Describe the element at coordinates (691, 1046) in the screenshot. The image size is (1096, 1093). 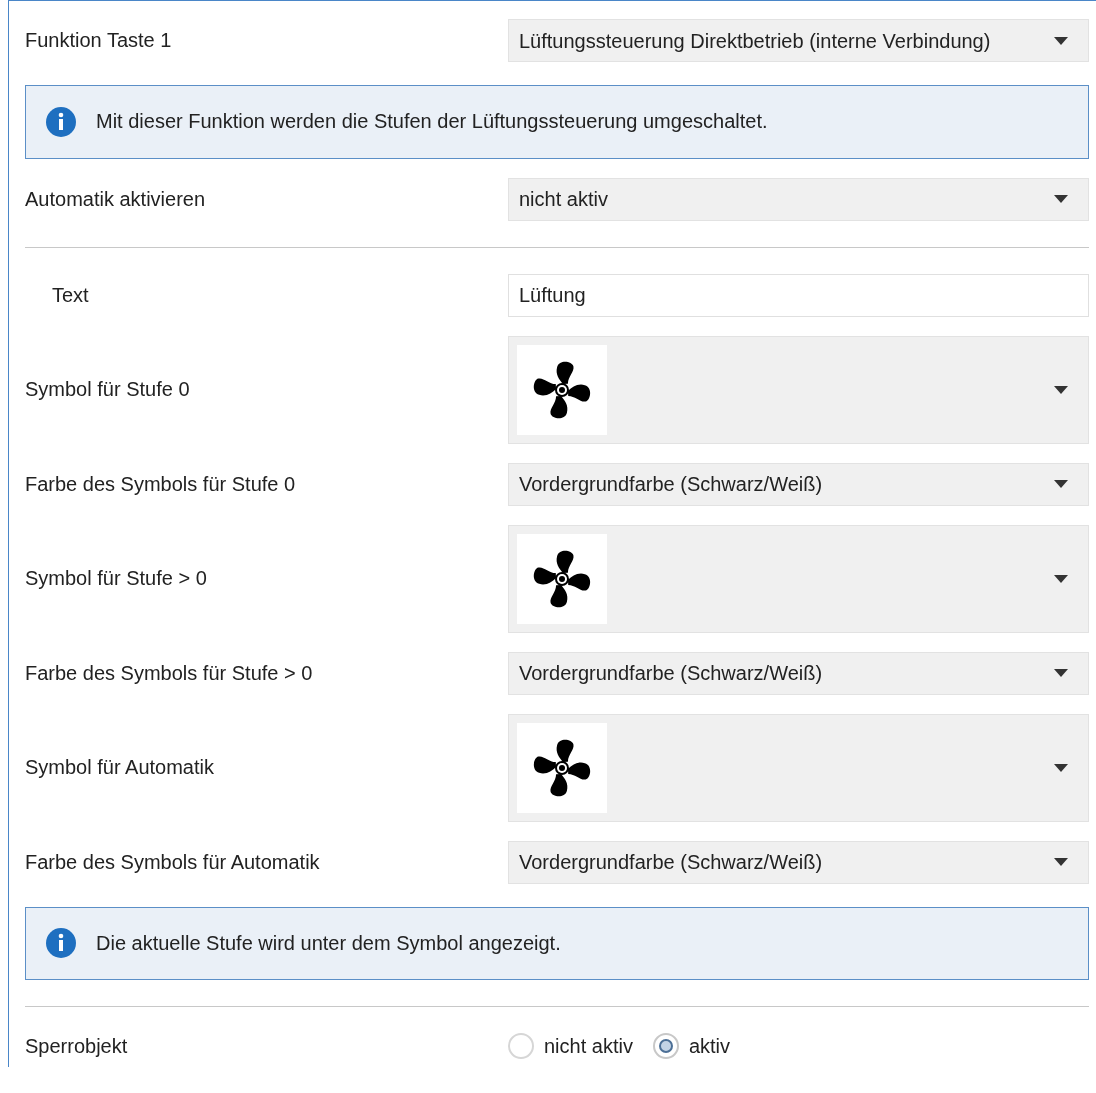
I see `radio-option: aktiv` at that location.